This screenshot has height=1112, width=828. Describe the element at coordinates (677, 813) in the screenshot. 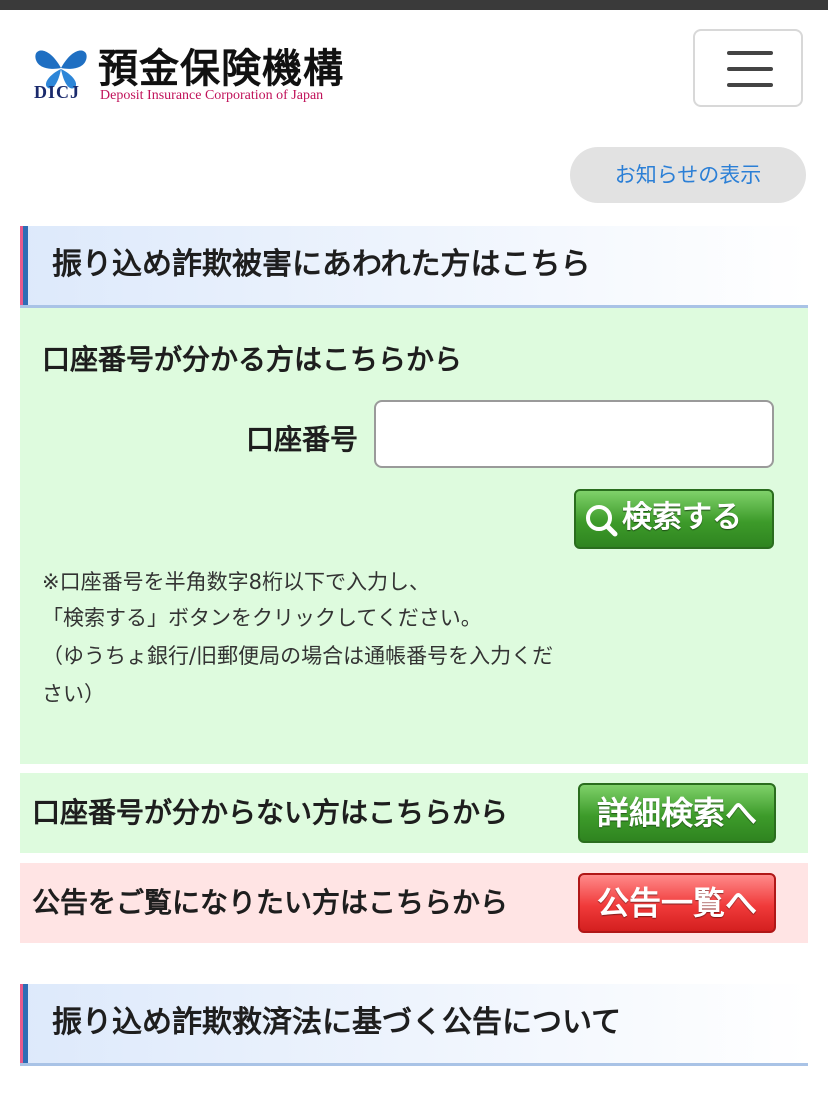

I see `detailed-search-button: 詳細検索へ` at that location.